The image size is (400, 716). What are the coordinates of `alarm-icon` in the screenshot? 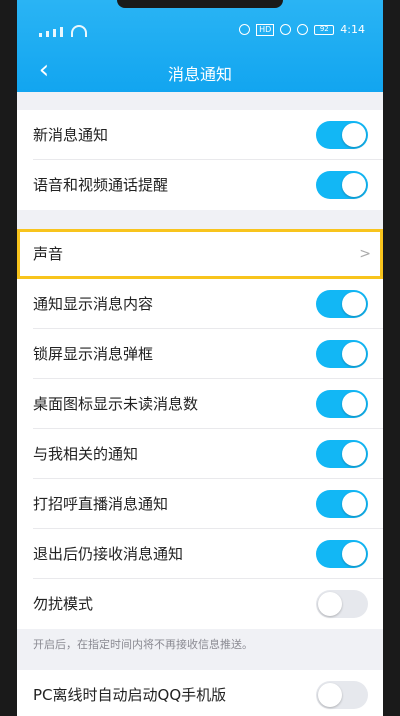 It's located at (303, 29).